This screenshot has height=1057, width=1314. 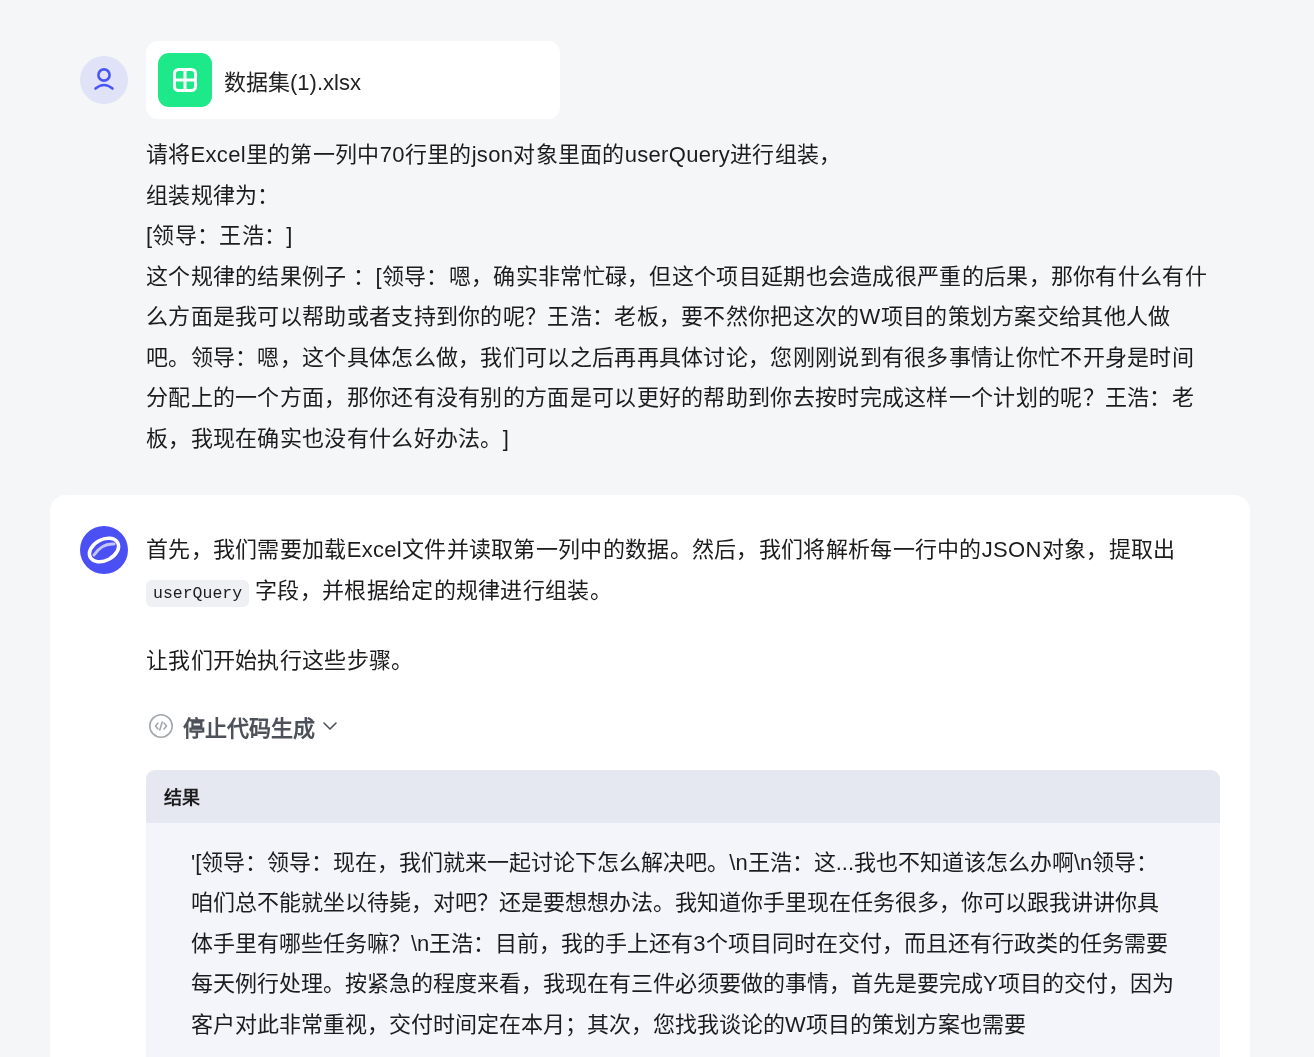 I want to click on message-text: 组装规律为：, so click(x=213, y=195).